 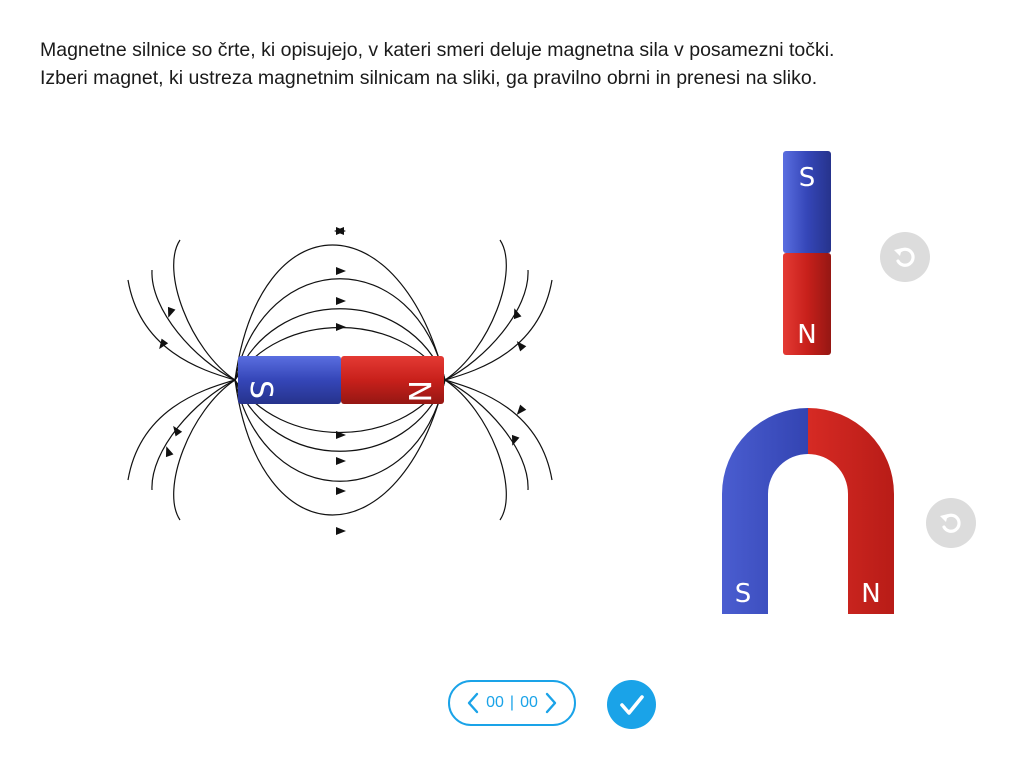 I want to click on current-page: 00, so click(x=495, y=702).